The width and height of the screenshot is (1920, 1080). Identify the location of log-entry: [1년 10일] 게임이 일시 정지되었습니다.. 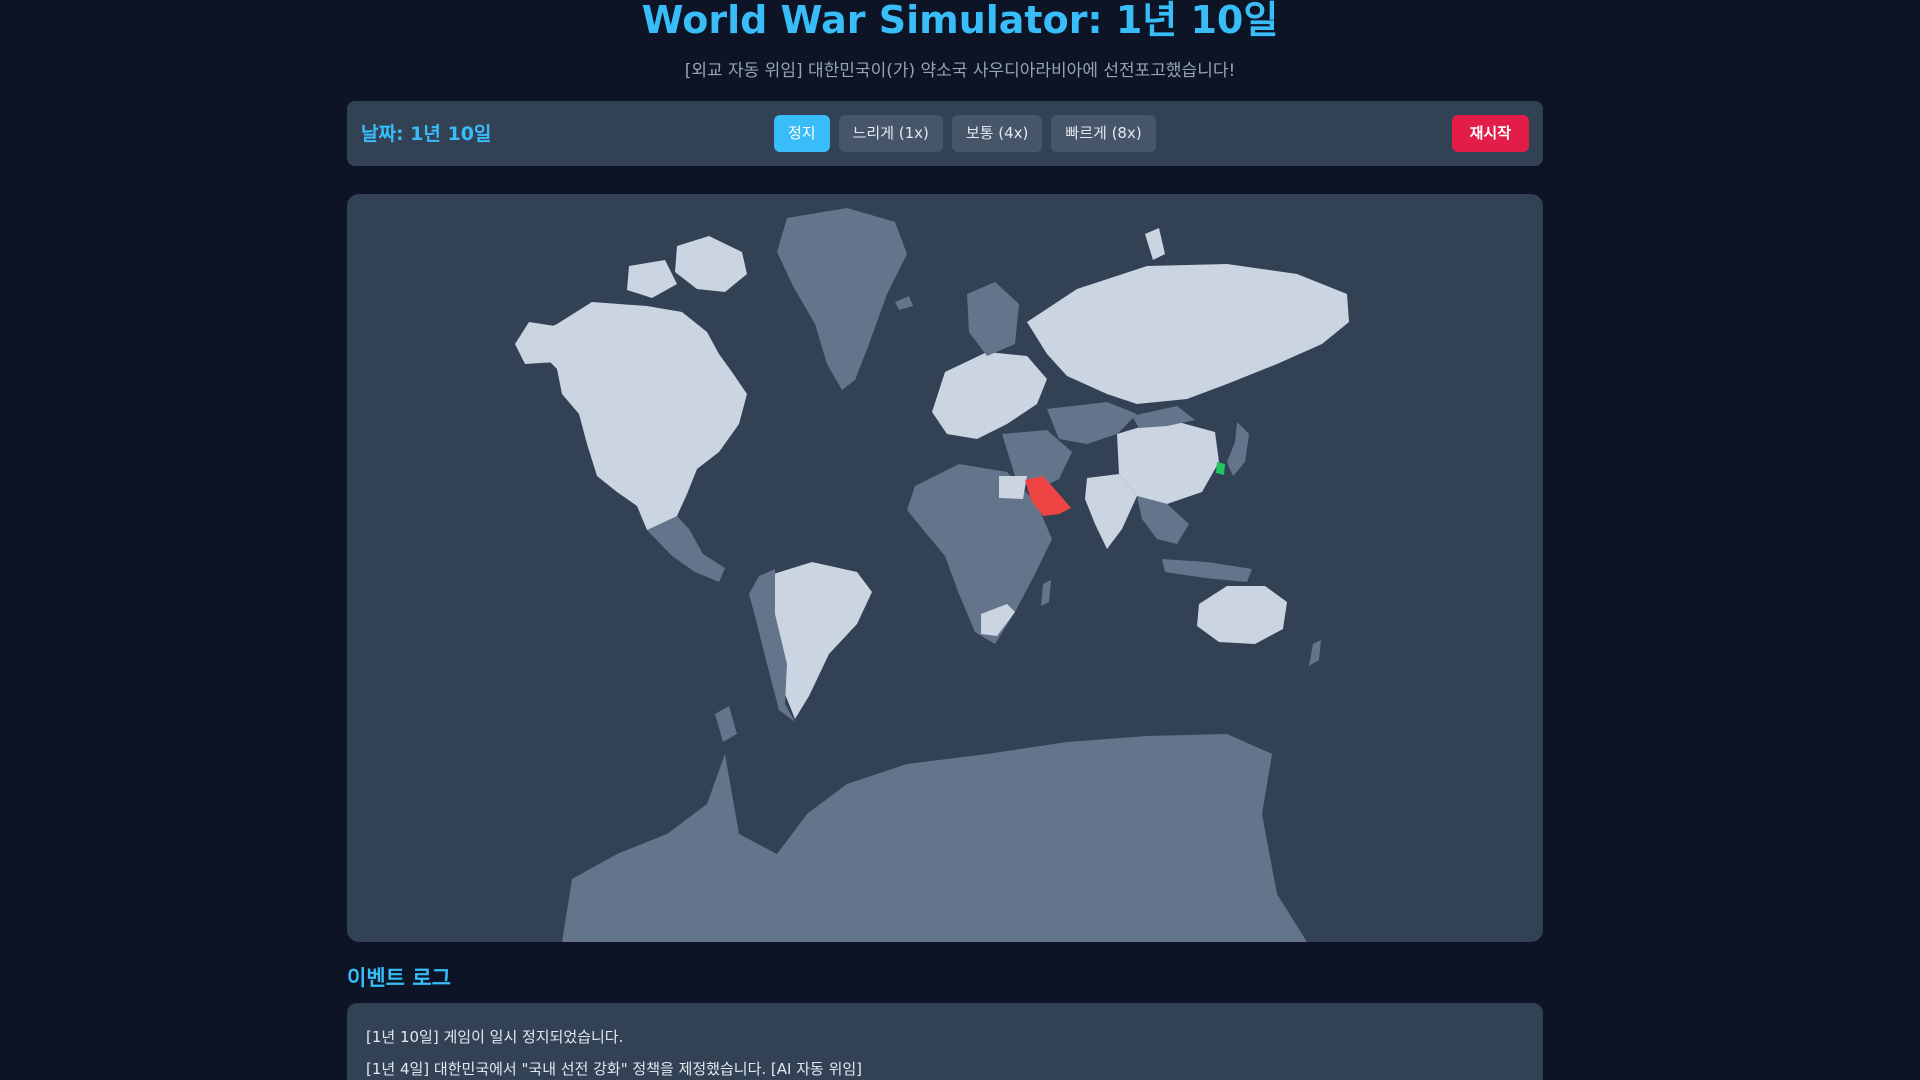
(495, 1037).